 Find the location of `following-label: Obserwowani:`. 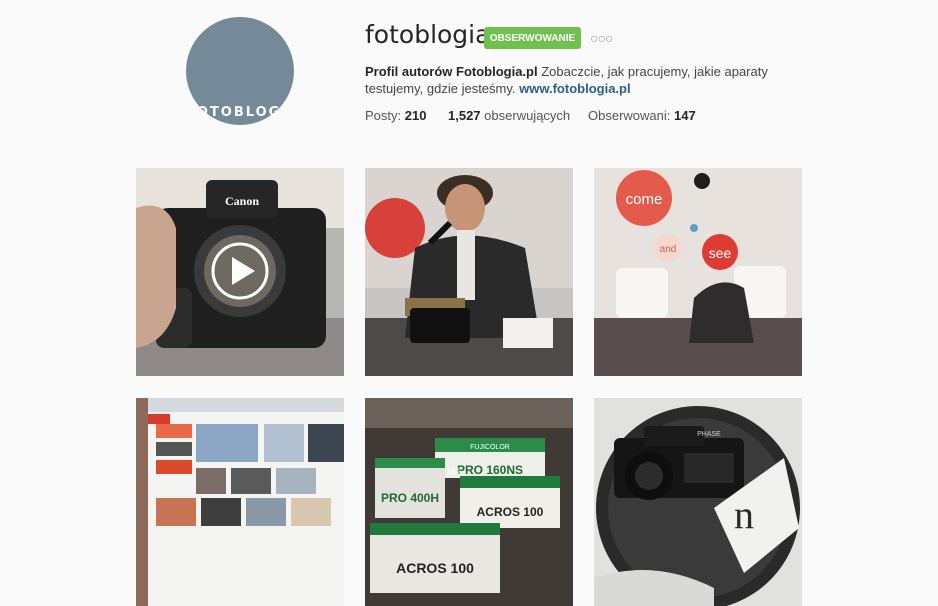

following-label: Obserwowani: is located at coordinates (629, 115).